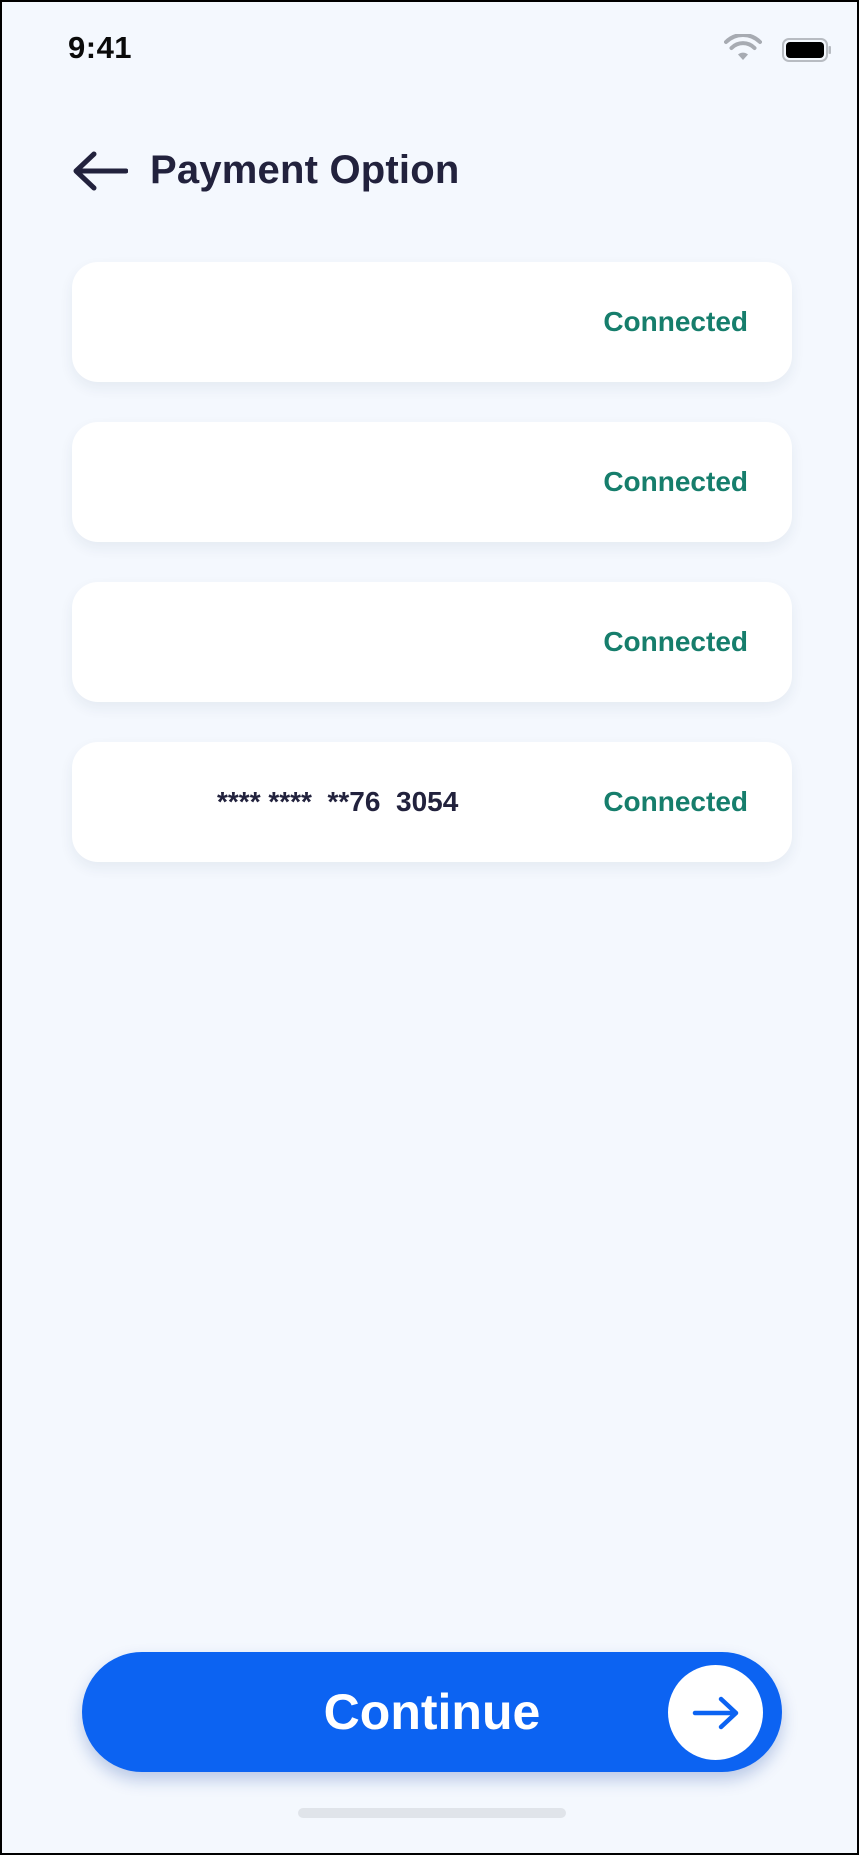  I want to click on continue-arrow-circle, so click(715, 1712).